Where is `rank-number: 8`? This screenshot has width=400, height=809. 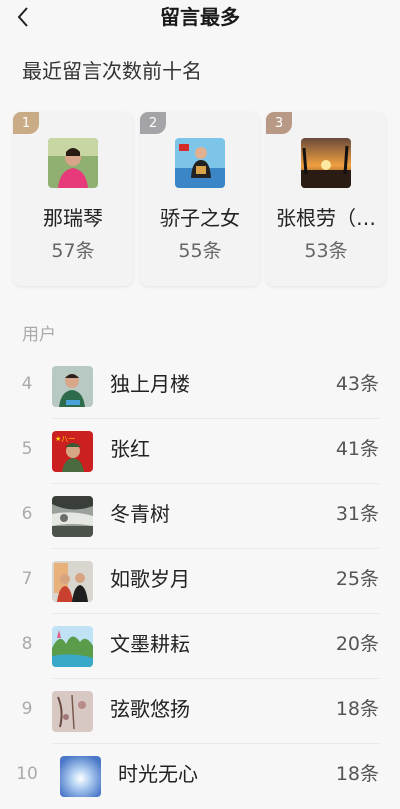 rank-number: 8 is located at coordinates (27, 644).